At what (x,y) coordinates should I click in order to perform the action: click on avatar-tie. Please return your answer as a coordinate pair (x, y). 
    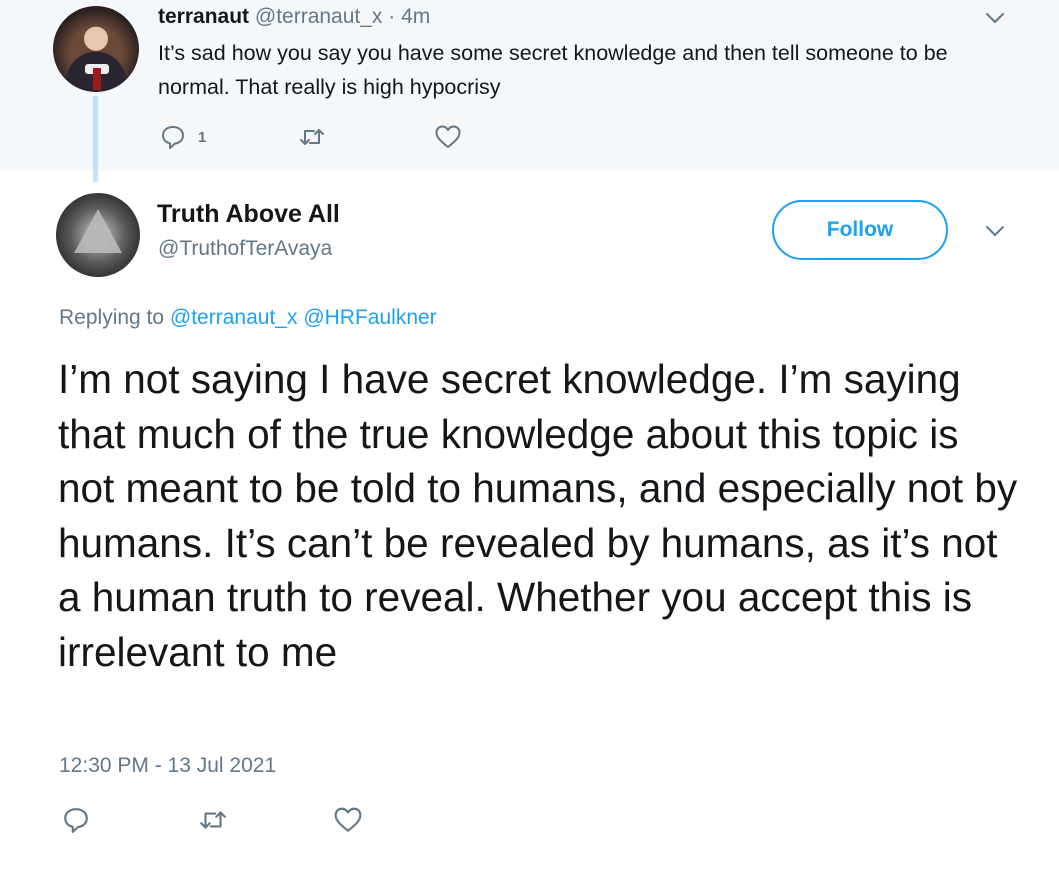
    Looking at the image, I should click on (97, 79).